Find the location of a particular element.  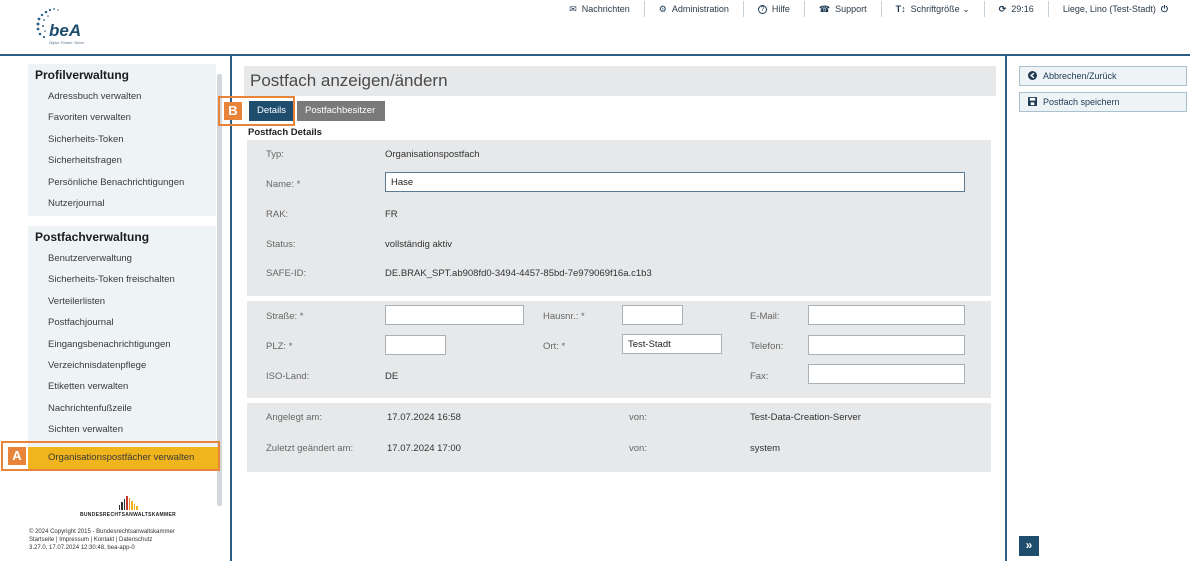

floppy-disk-icon is located at coordinates (1032, 102).